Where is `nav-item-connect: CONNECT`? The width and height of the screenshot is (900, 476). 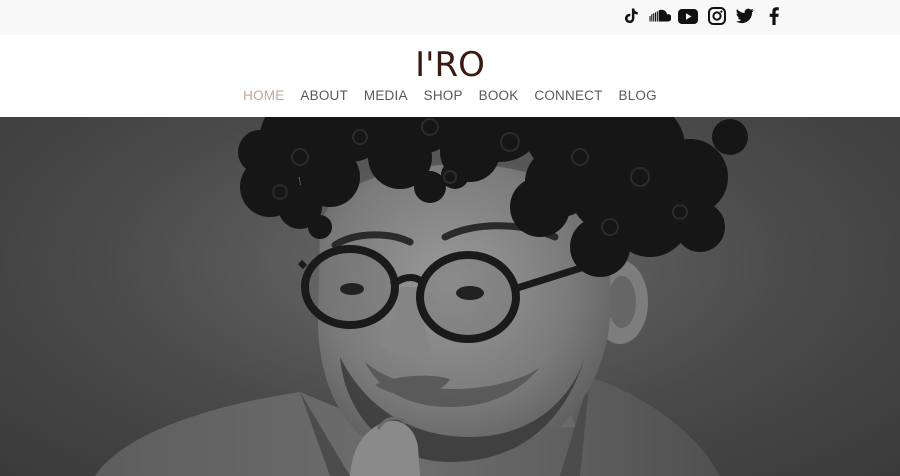 nav-item-connect: CONNECT is located at coordinates (568, 95).